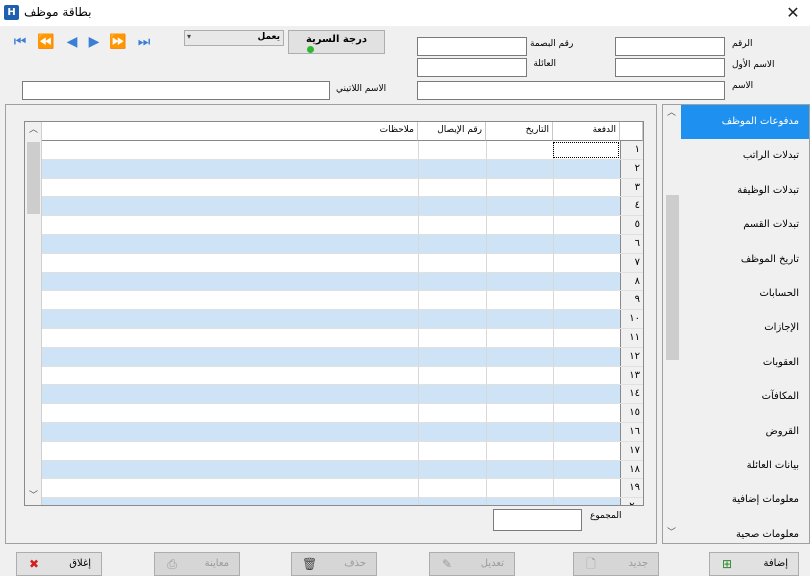 The height and width of the screenshot is (576, 810). Describe the element at coordinates (336, 42) in the screenshot. I see `secret-degree-button: درجة السرية` at that location.